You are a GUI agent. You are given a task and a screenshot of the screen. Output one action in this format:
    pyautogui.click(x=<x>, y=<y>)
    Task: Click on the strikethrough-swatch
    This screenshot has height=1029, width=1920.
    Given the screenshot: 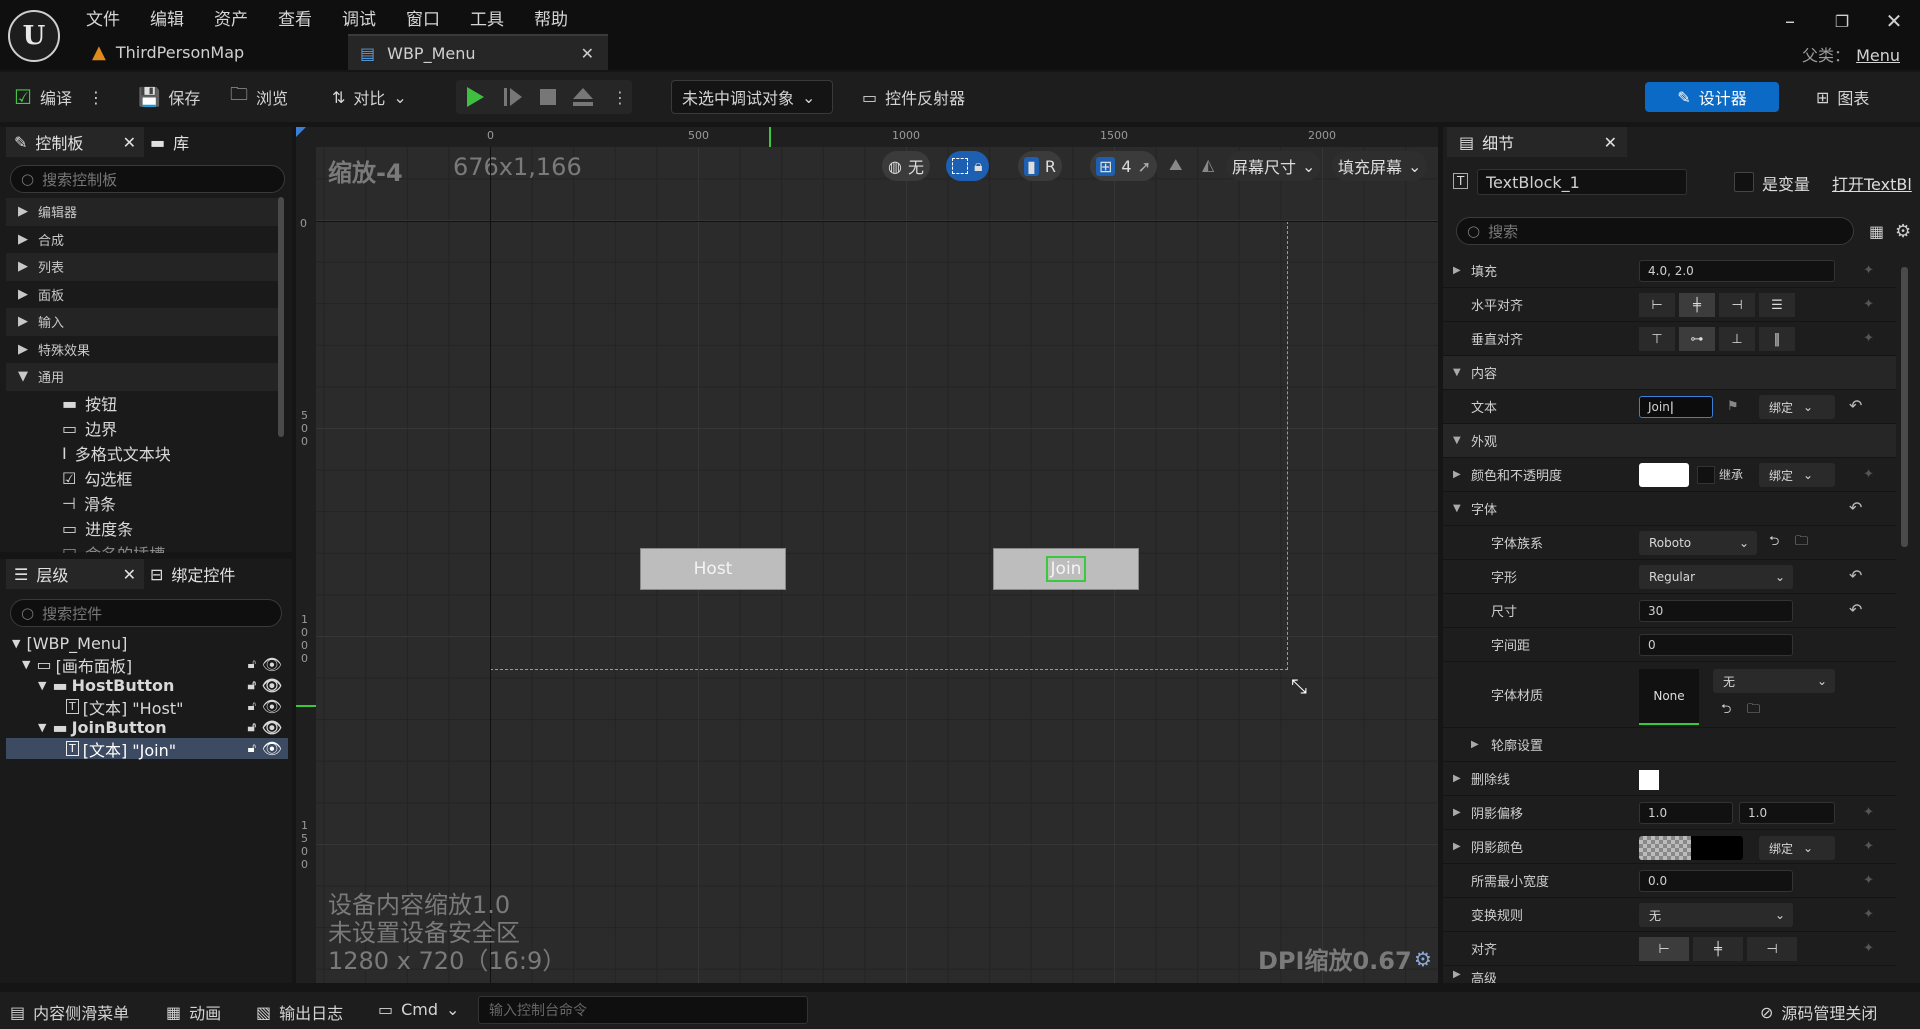 What is the action you would take?
    pyautogui.click(x=1649, y=780)
    